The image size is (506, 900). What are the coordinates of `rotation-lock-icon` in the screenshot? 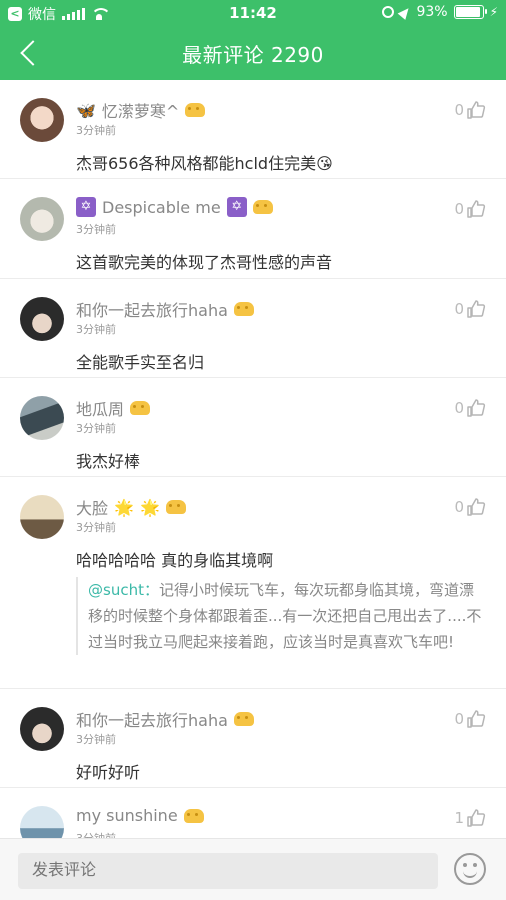 It's located at (388, 12).